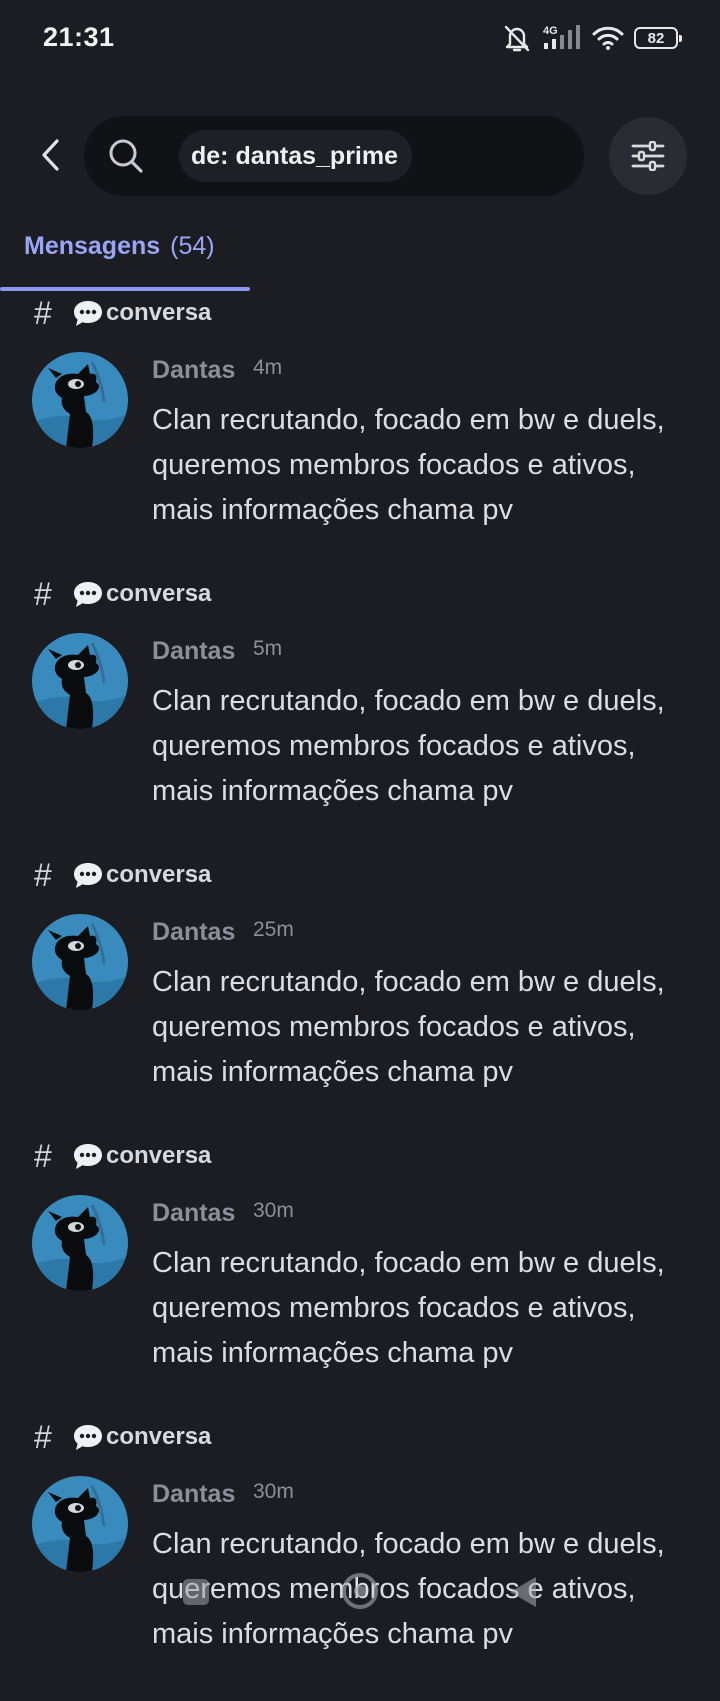  I want to click on status-icons: 4G 82, so click(592, 38).